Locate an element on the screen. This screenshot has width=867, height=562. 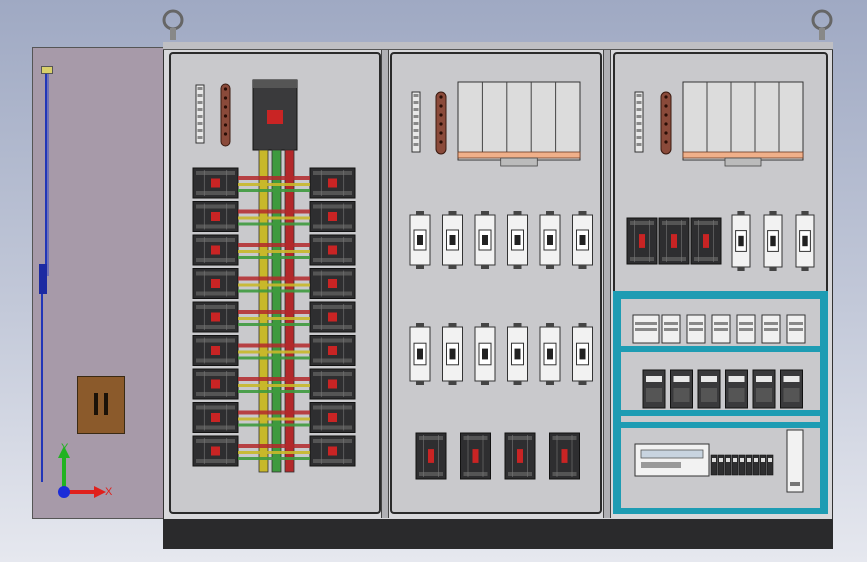
right-power-supply is located at coordinates (795, 461).